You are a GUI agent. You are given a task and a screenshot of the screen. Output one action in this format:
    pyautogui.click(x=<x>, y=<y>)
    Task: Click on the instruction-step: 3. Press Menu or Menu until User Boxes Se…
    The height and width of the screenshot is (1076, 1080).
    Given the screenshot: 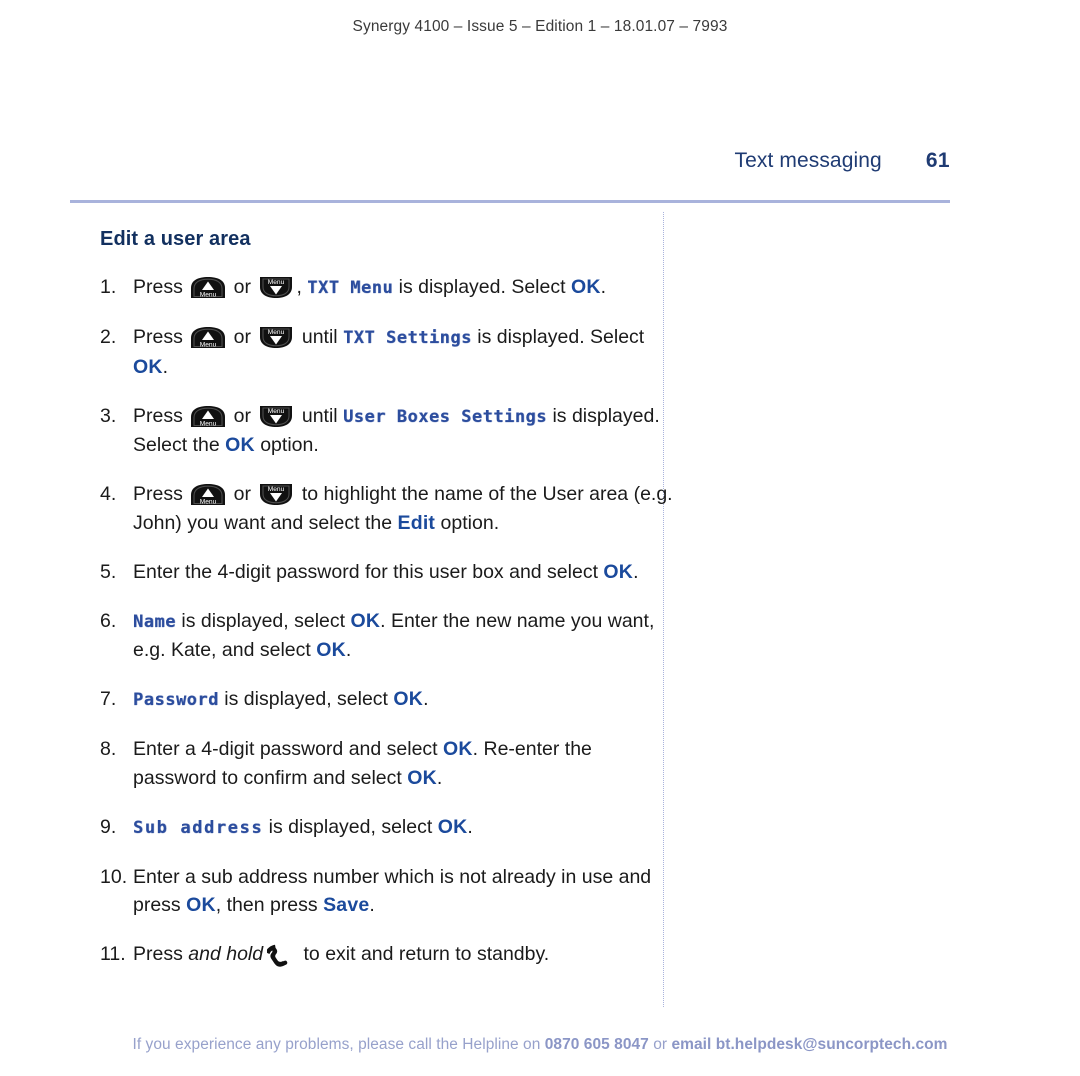 What is the action you would take?
    pyautogui.click(x=389, y=431)
    